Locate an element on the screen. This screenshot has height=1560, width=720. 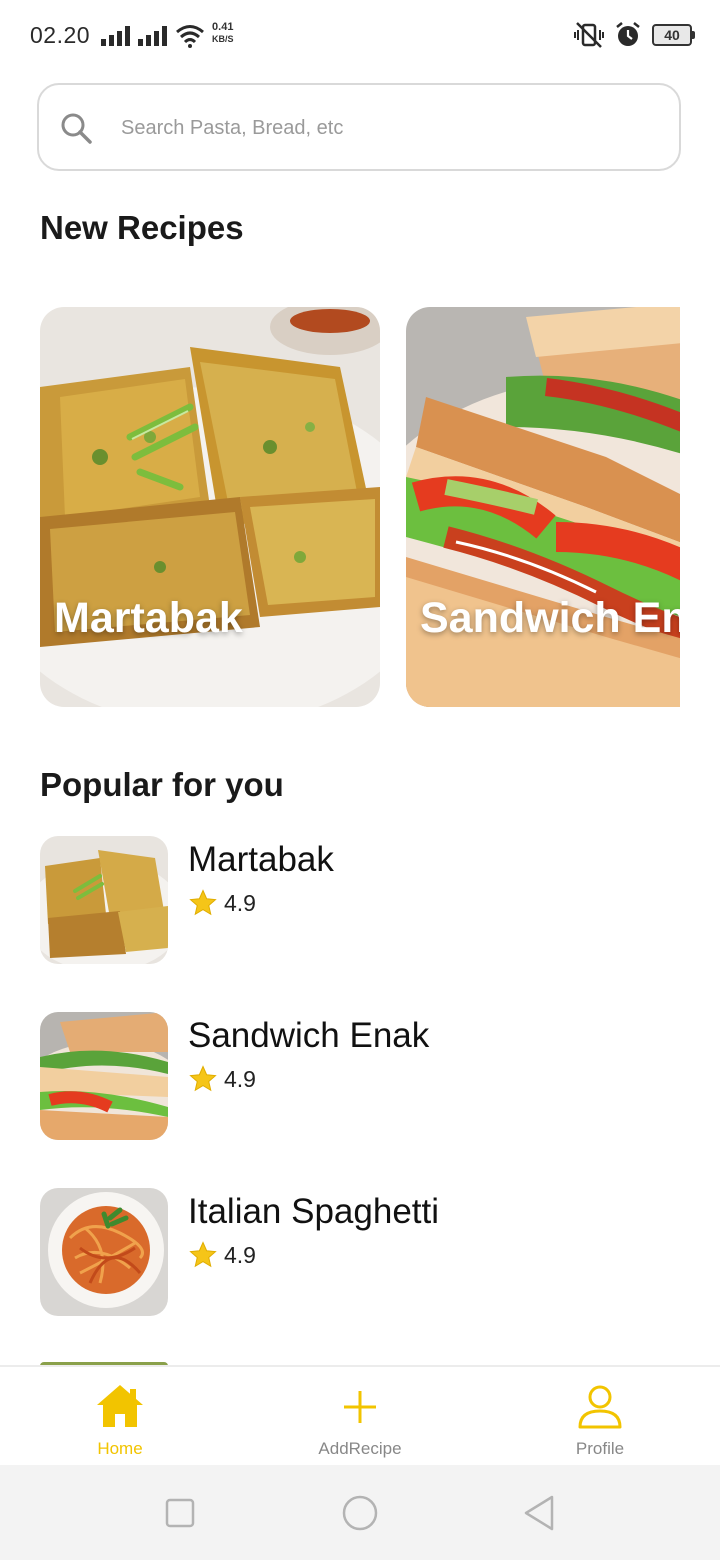
new-recipes-title: New Recipes is located at coordinates (142, 227).